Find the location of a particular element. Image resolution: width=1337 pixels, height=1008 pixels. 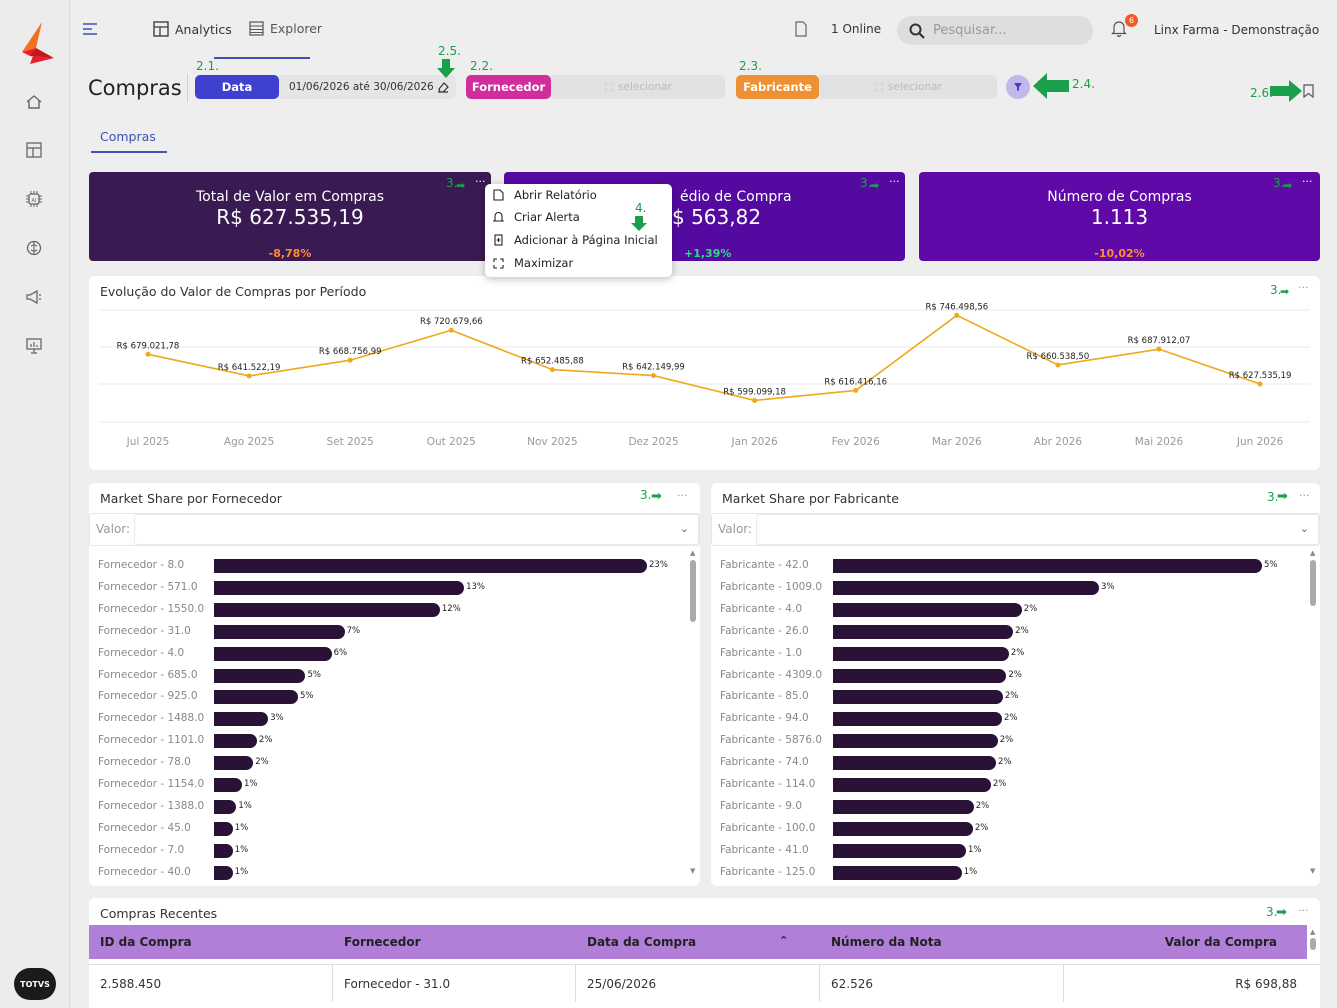

menu-item-maximizar: Maximizar is located at coordinates (533, 263).